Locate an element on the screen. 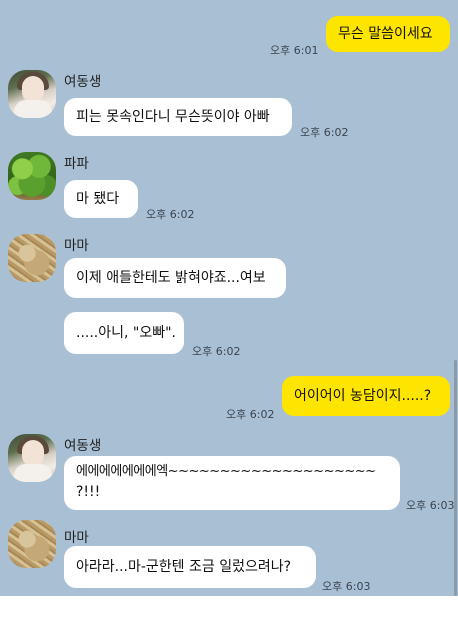  received-message-bubble: .....아니, "오빠". is located at coordinates (124, 333).